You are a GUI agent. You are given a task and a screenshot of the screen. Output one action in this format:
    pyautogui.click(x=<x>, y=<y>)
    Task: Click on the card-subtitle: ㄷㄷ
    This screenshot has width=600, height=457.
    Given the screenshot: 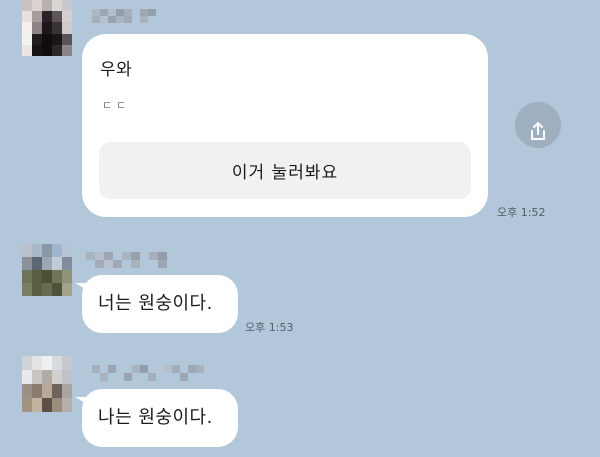 What is the action you would take?
    pyautogui.click(x=116, y=105)
    